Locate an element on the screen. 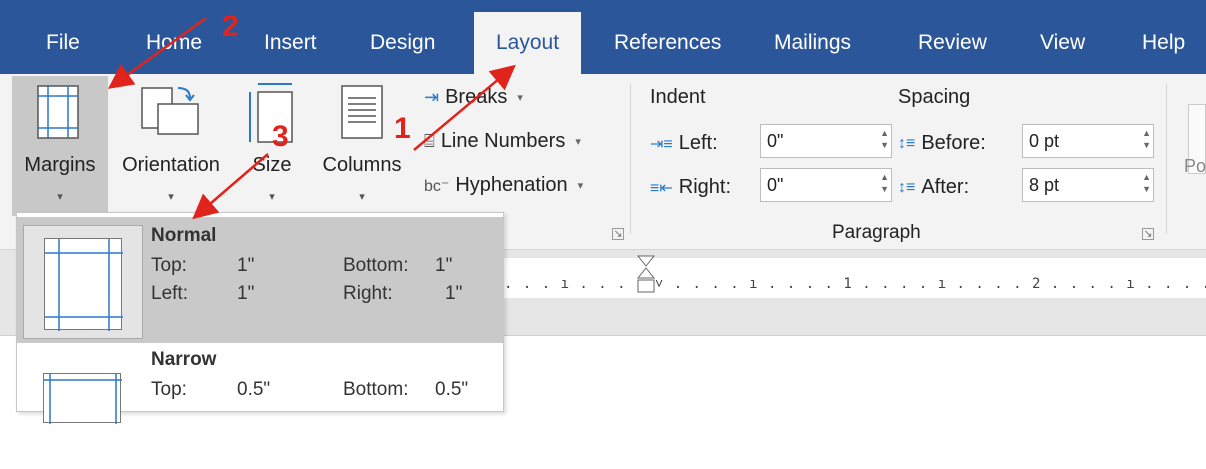 This screenshot has height=469, width=1206. annotation-step-2: 2 is located at coordinates (230, 26).